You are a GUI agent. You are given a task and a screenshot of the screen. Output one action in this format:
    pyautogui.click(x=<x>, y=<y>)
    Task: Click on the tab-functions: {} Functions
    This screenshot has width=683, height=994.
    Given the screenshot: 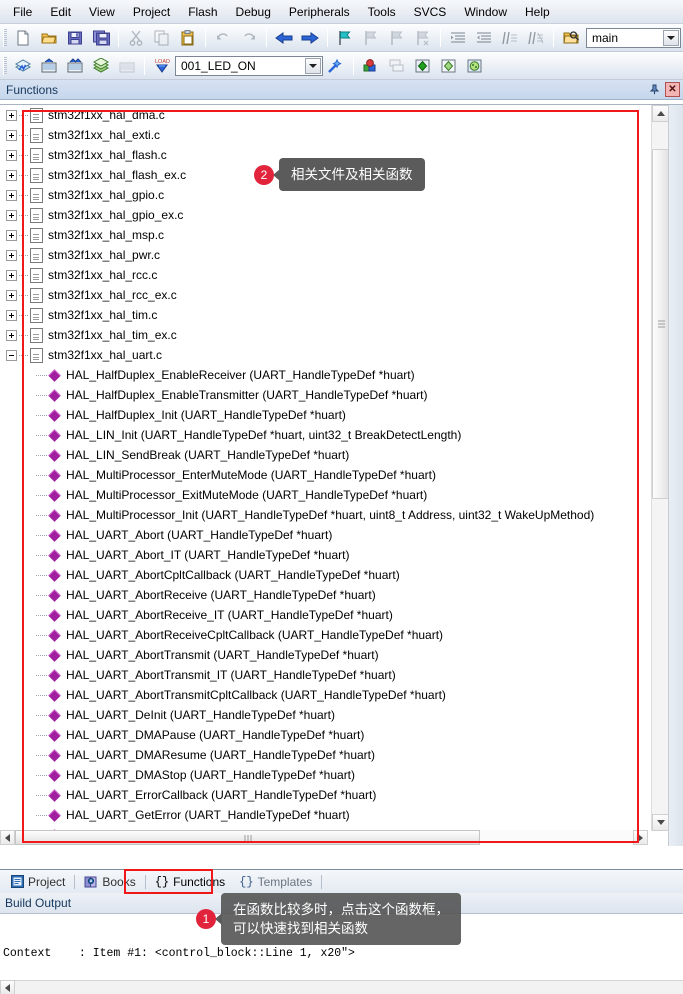 What is the action you would take?
    pyautogui.click(x=190, y=882)
    